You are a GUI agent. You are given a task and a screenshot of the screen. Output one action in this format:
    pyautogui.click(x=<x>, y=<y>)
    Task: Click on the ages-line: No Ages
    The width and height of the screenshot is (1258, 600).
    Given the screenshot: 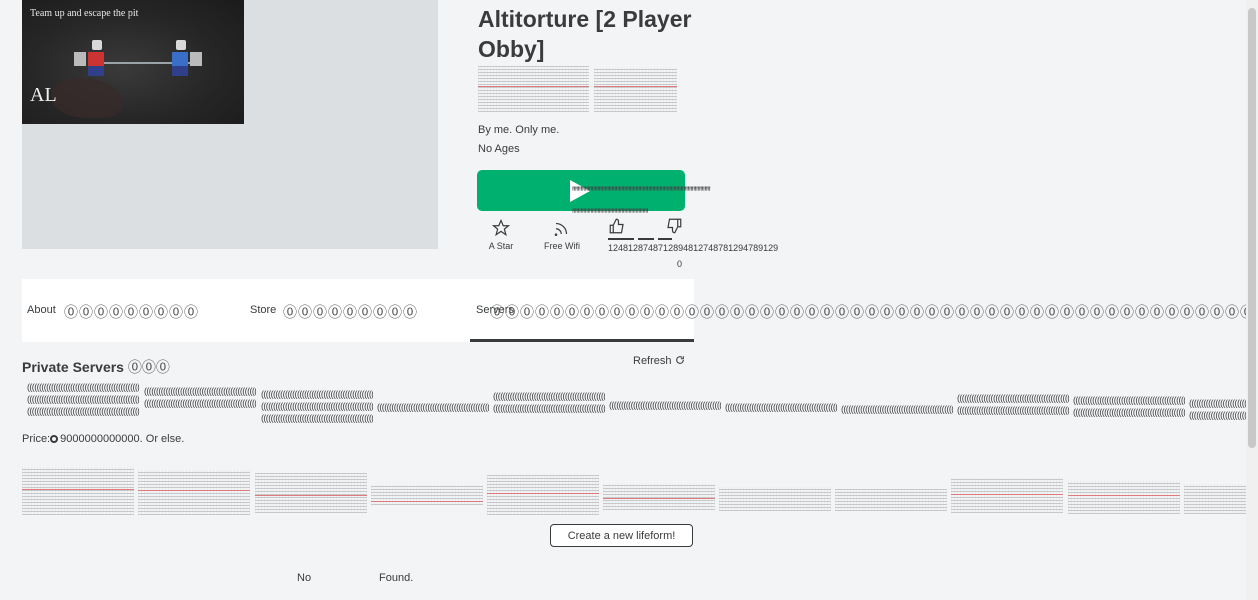 What is the action you would take?
    pyautogui.click(x=499, y=149)
    